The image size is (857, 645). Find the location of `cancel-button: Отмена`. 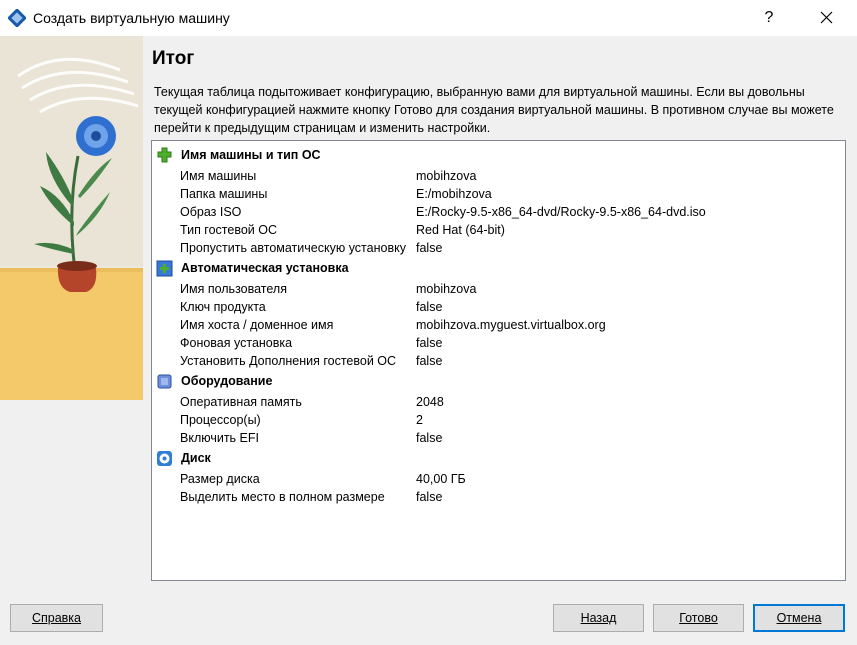

cancel-button: Отмена is located at coordinates (799, 618).